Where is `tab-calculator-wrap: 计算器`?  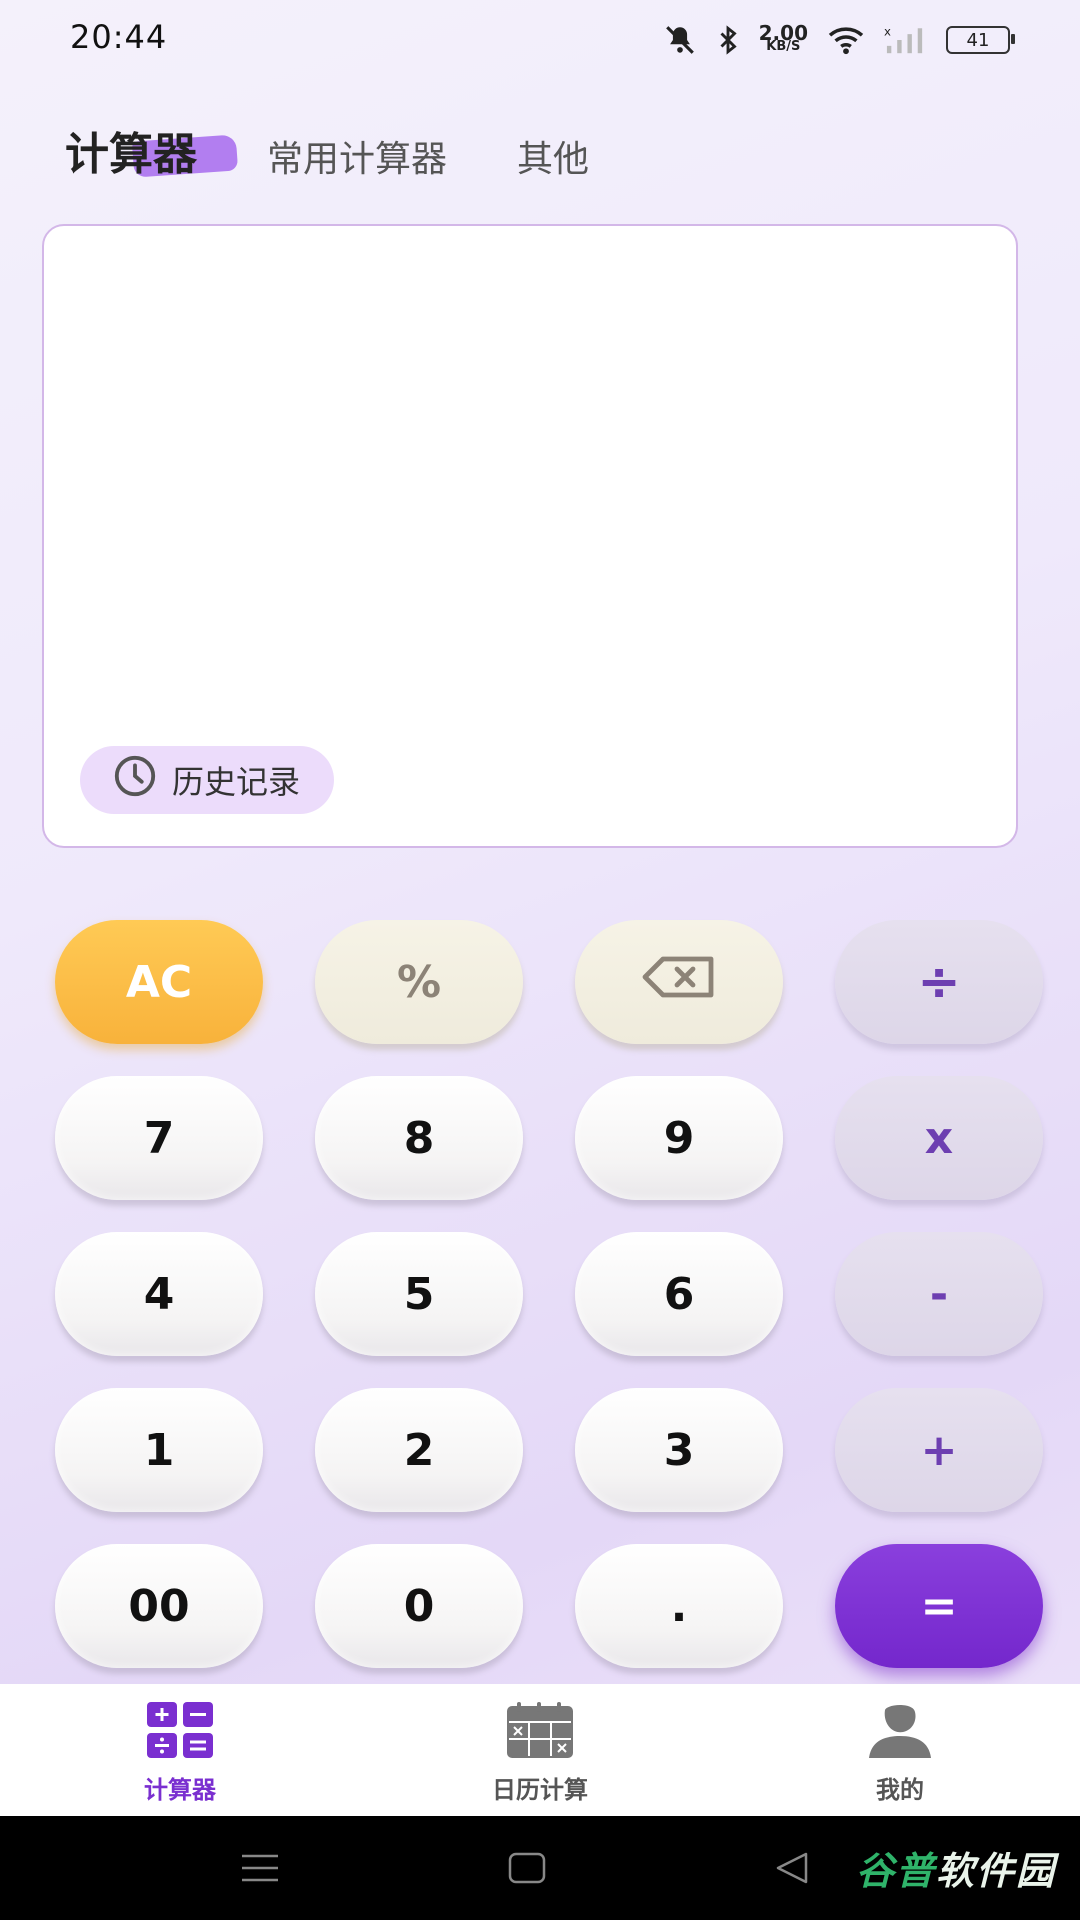
tab-calculator-wrap: 计算器 is located at coordinates (152, 150).